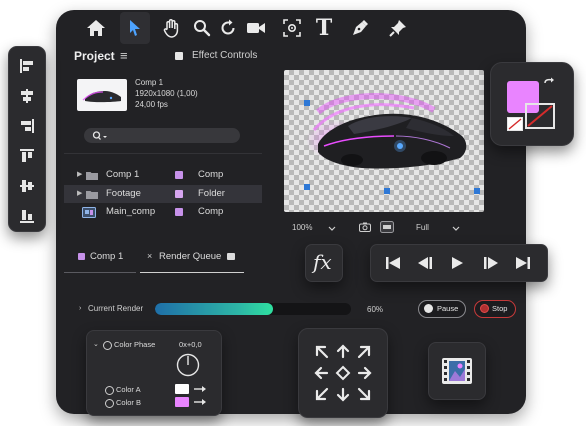 This screenshot has height=426, width=586. I want to click on media-tile, so click(457, 371).